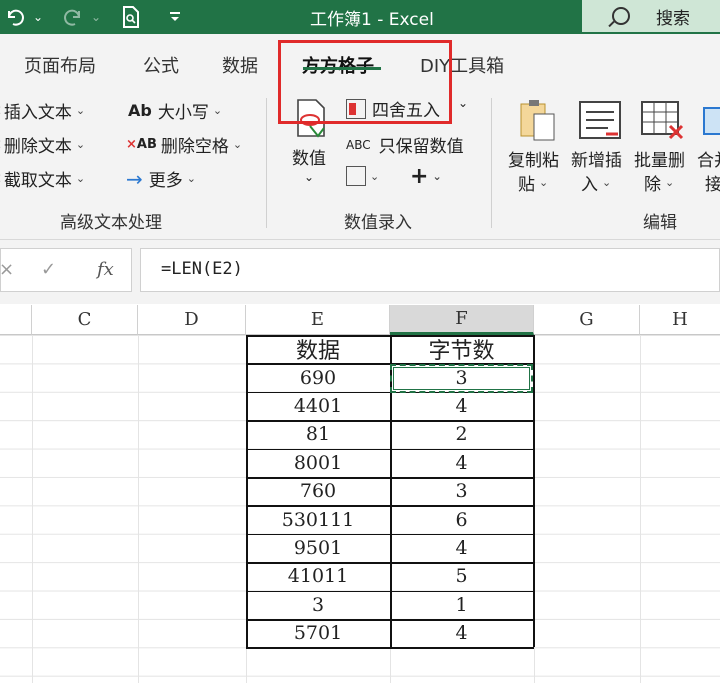 The image size is (720, 683). I want to click on keep-value-button: ABC 只保留数值, so click(405, 144).